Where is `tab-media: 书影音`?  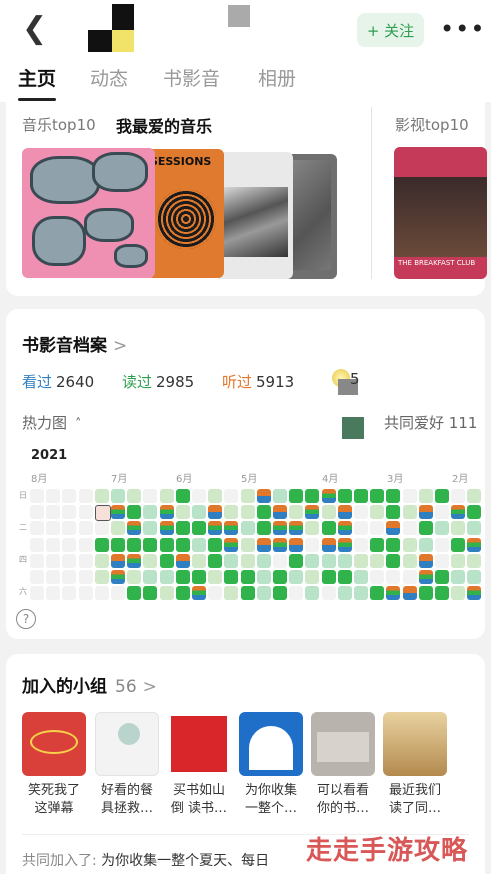 tab-media: 书影音 is located at coordinates (191, 77).